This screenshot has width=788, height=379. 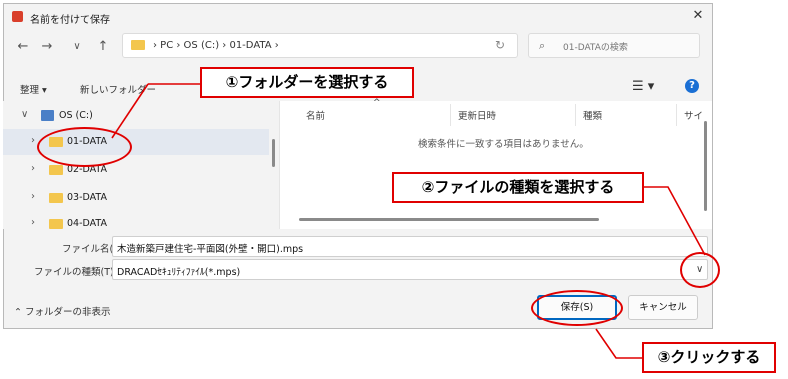 I want to click on tree-item-03-data: › 03-DATA, so click(x=136, y=198).